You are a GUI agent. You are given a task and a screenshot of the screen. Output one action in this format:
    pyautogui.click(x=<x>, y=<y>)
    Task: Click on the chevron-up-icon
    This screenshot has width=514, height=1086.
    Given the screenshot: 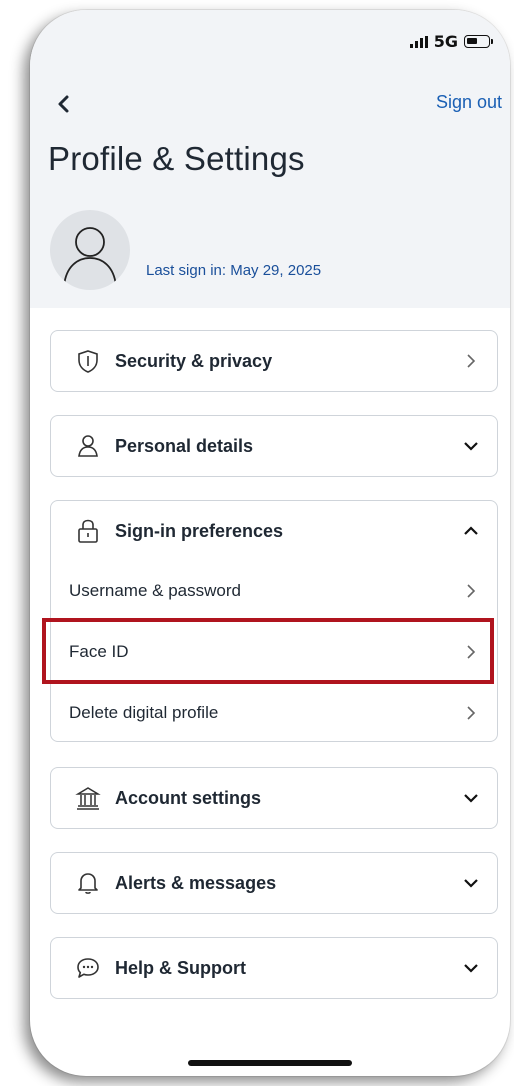 What is the action you would take?
    pyautogui.click(x=471, y=530)
    